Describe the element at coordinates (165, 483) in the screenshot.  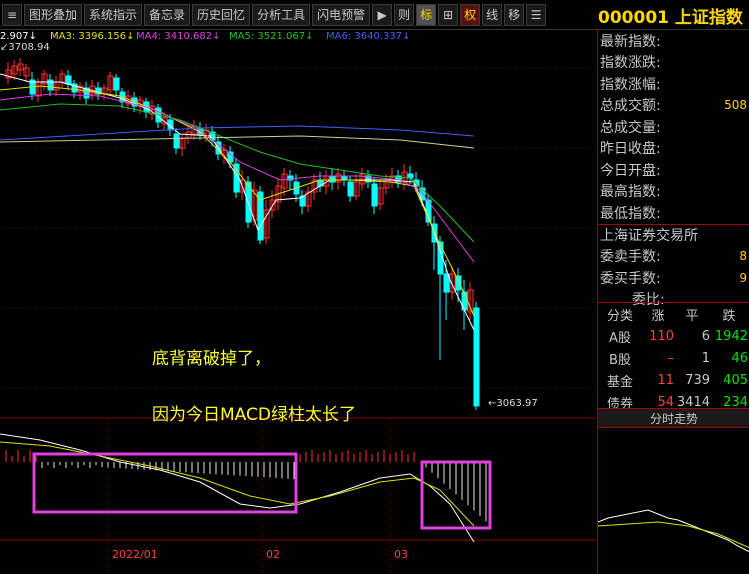
I see `macd-highlight-box-left` at that location.